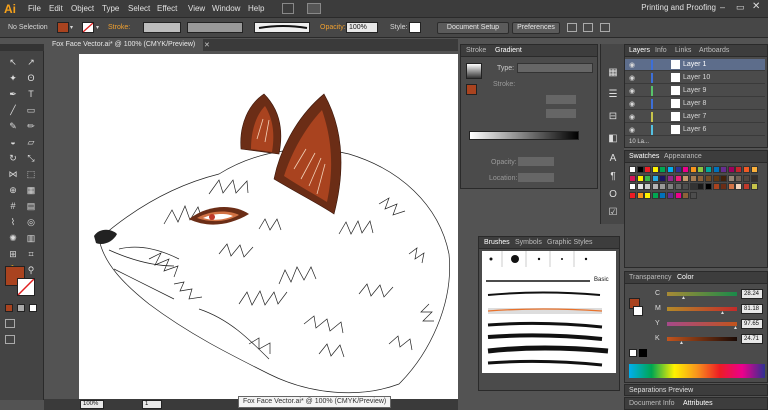  Describe the element at coordinates (740, 7) in the screenshot. I see `restore-icon: ▭` at that location.